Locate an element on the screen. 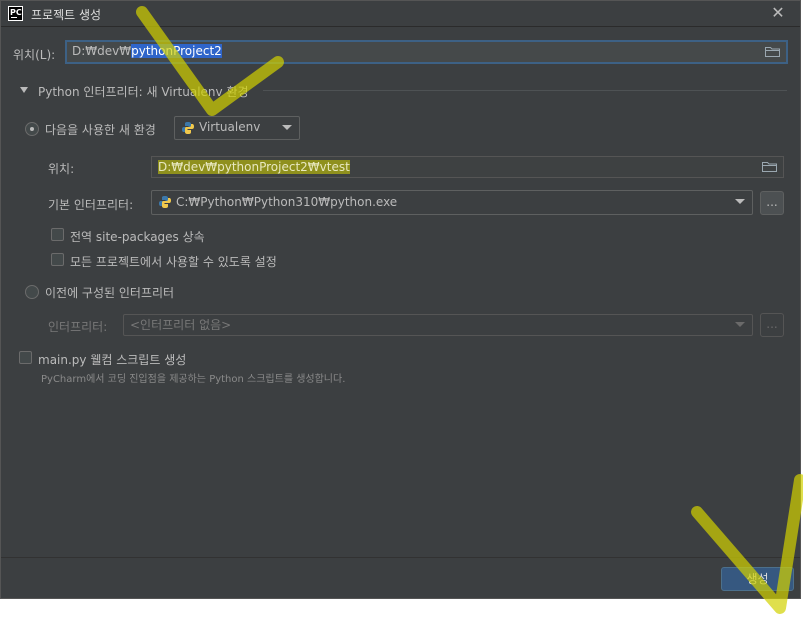  existing-interpreter-radio is located at coordinates (32, 292).